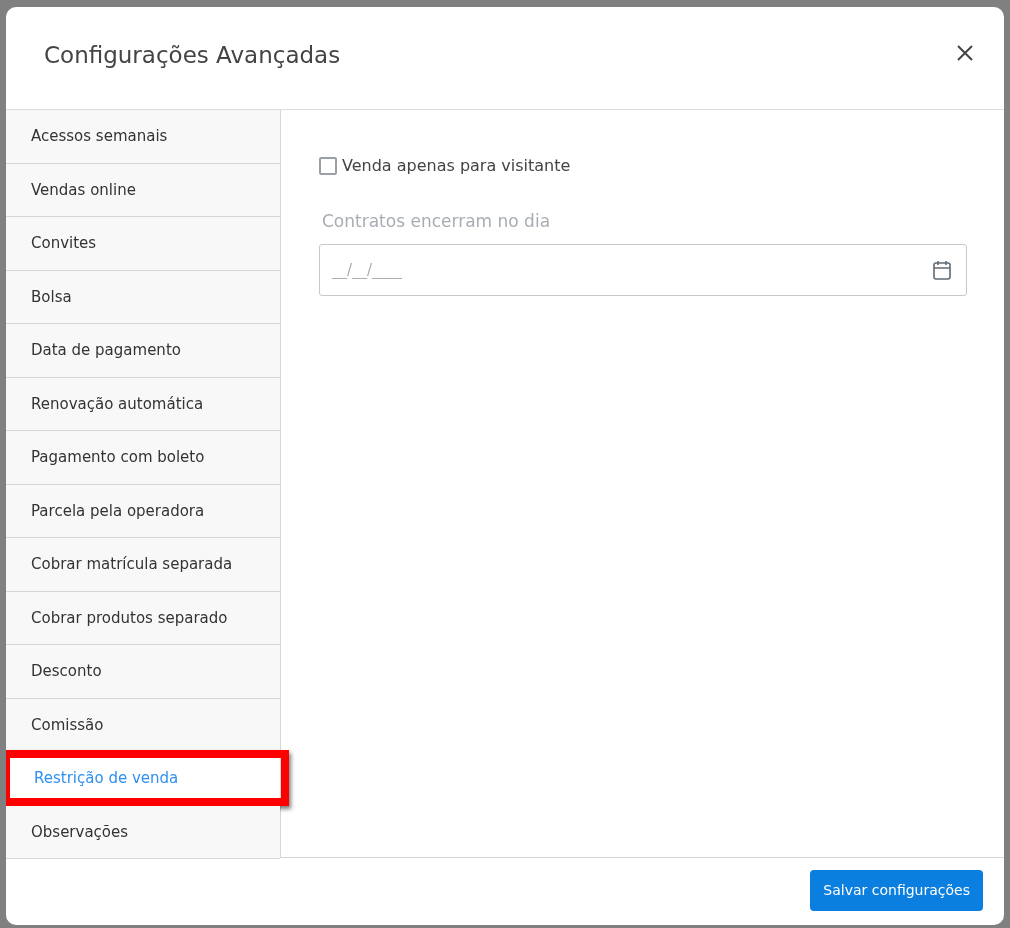  What do you see at coordinates (643, 269) in the screenshot?
I see `date-field: __/__/____` at bounding box center [643, 269].